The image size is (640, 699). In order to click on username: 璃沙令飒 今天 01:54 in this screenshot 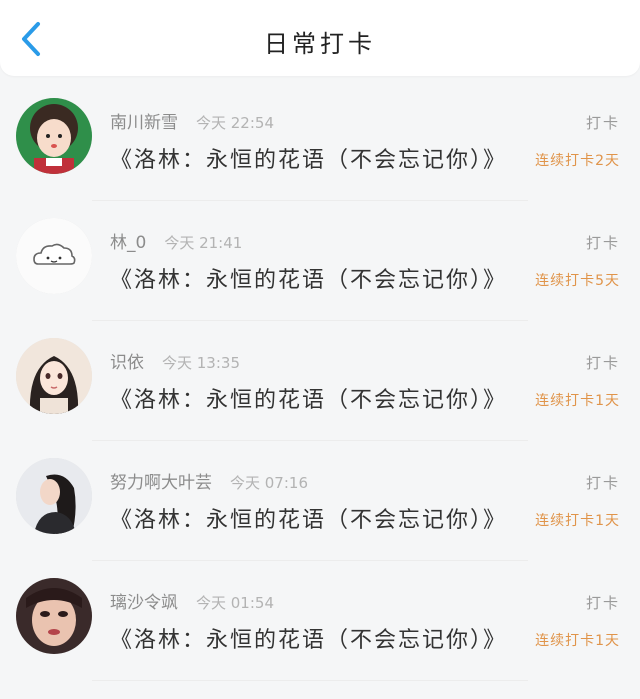, I will do `click(192, 600)`.